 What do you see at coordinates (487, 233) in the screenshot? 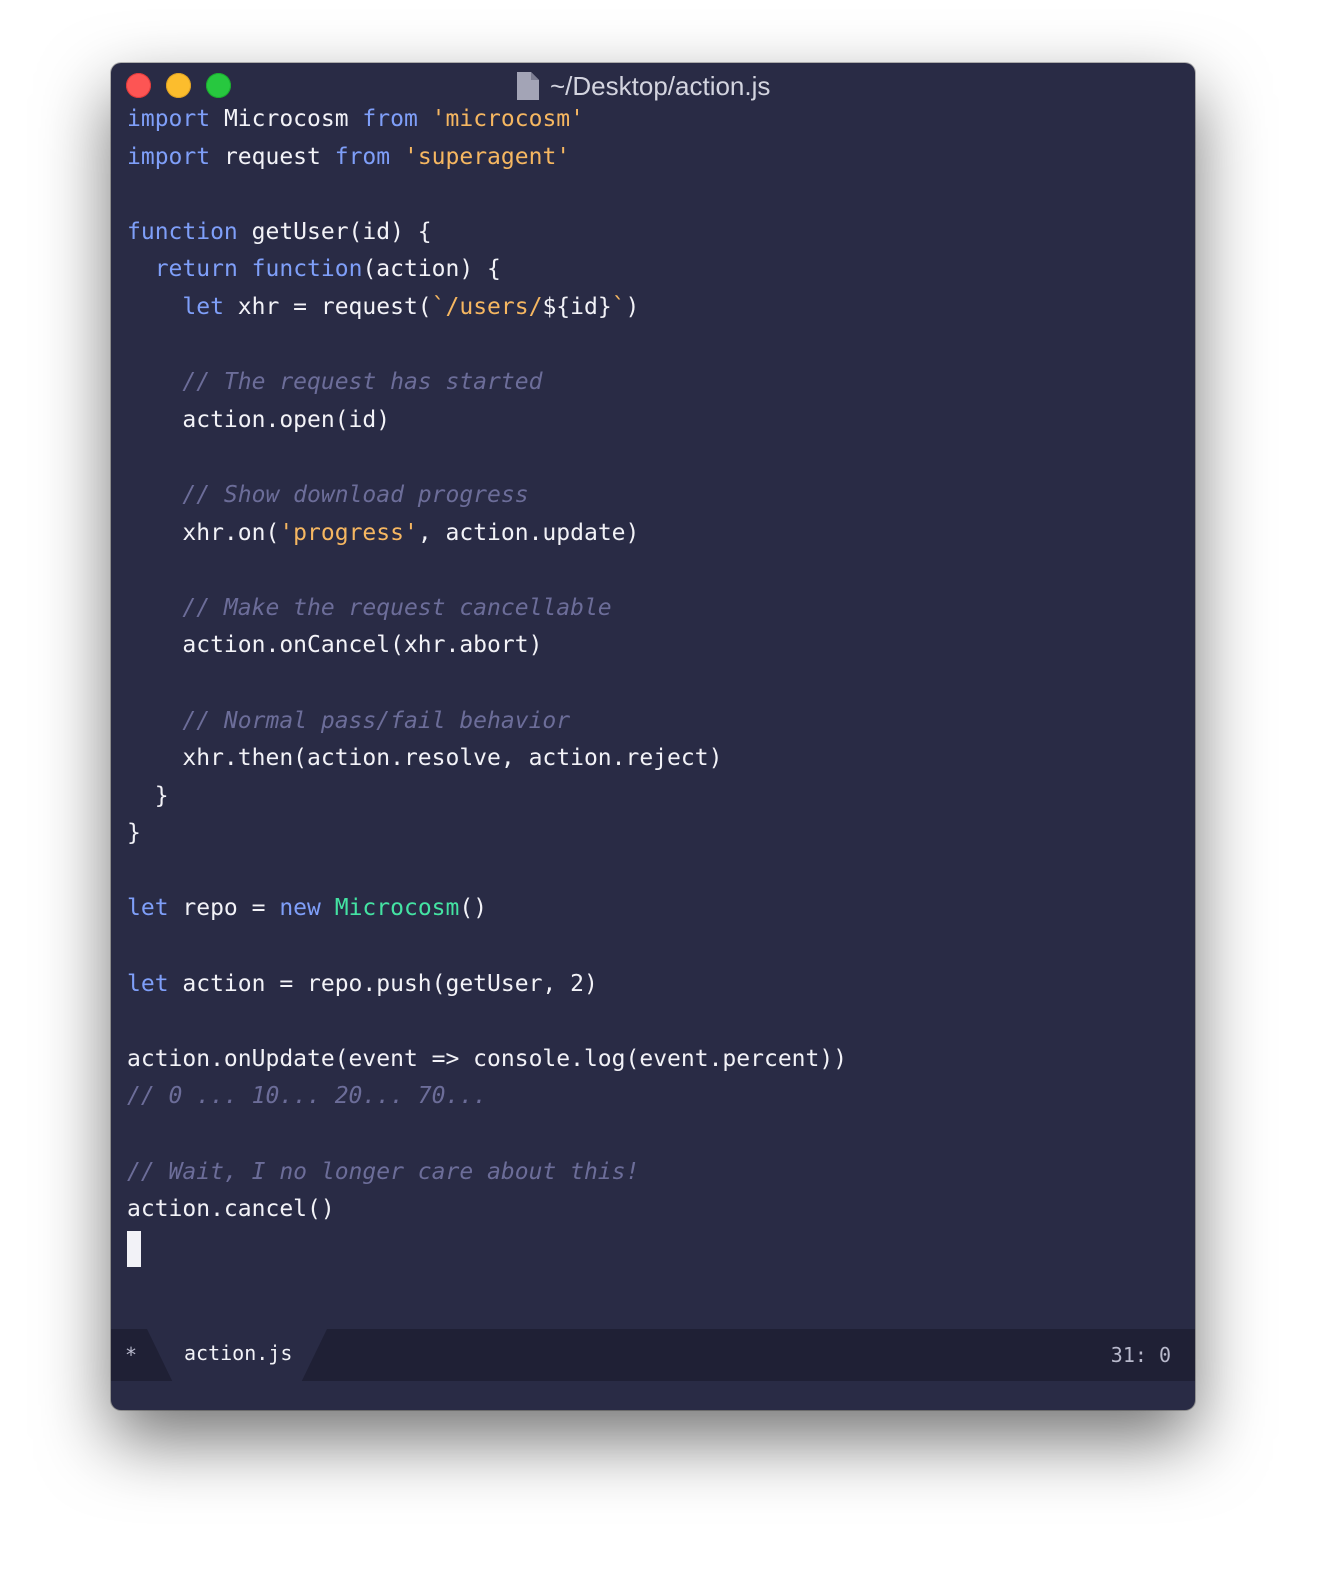
I see `code-line: function getUser(id) {` at bounding box center [487, 233].